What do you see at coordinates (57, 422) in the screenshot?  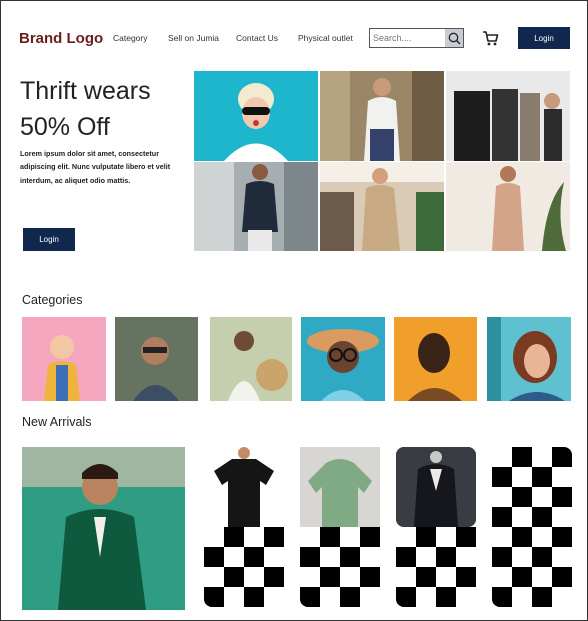 I see `new-arrivals-title: New Arrivals` at bounding box center [57, 422].